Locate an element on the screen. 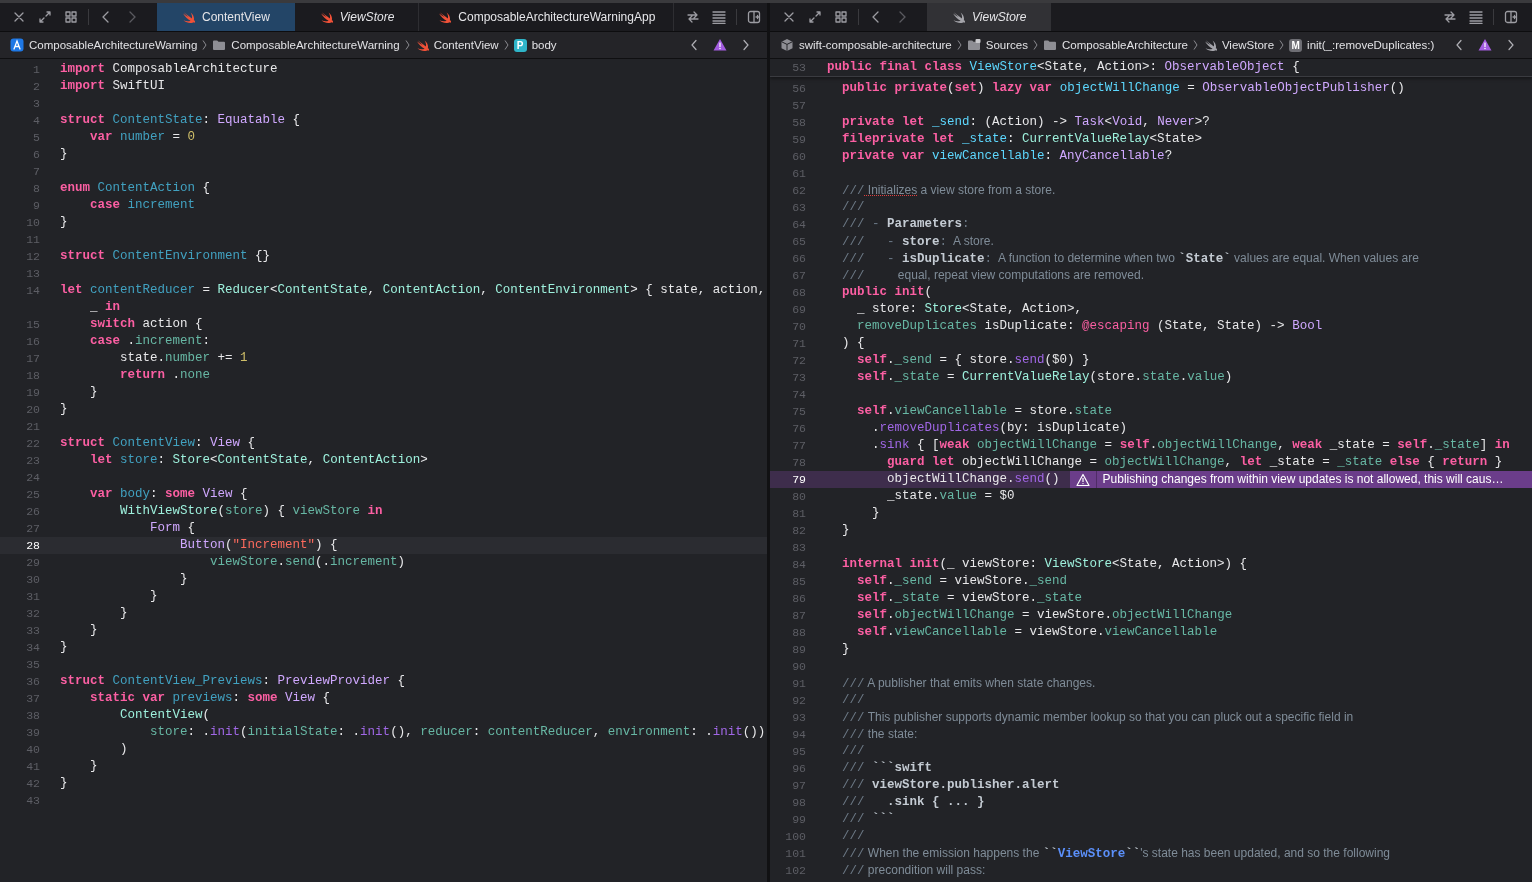  line-number: 35 is located at coordinates (33, 665).